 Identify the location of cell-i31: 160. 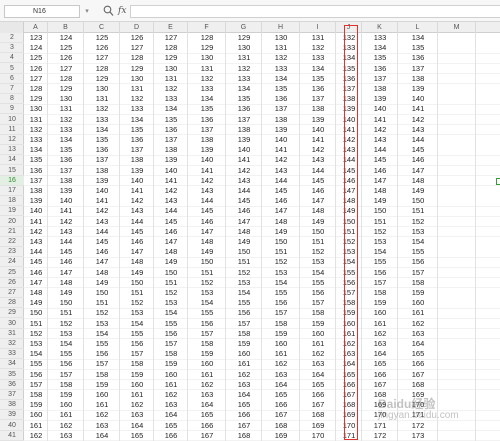
(318, 334).